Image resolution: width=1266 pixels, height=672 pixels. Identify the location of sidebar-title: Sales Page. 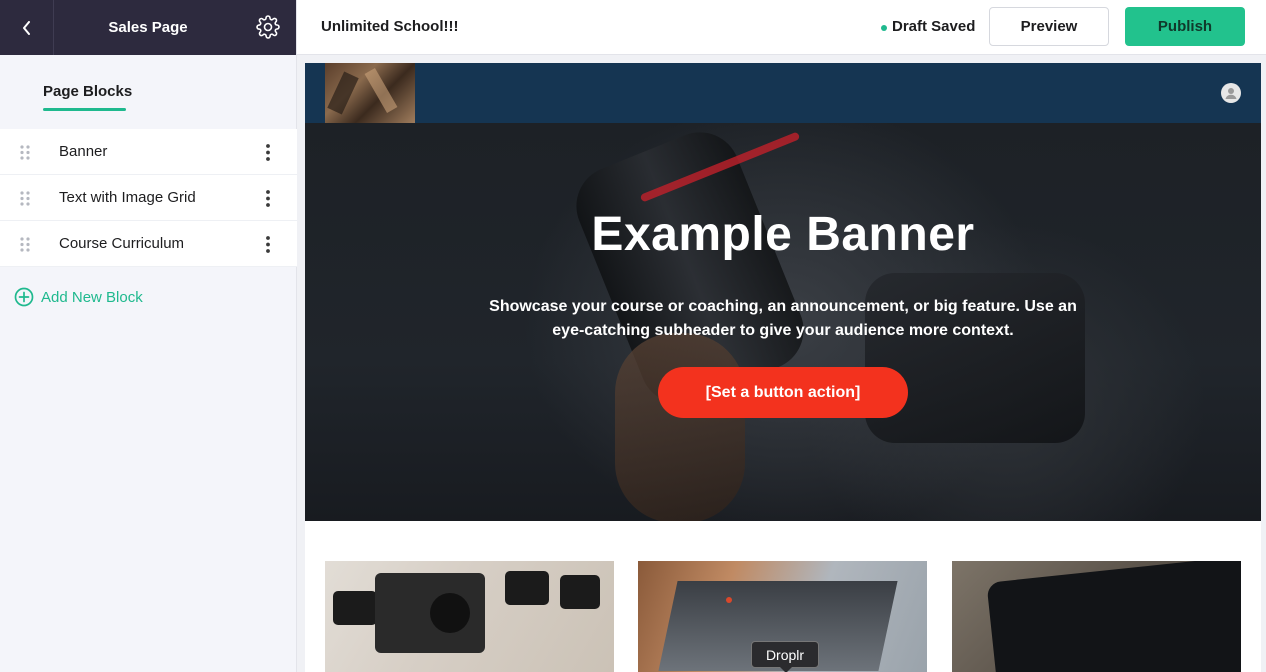
(148, 27).